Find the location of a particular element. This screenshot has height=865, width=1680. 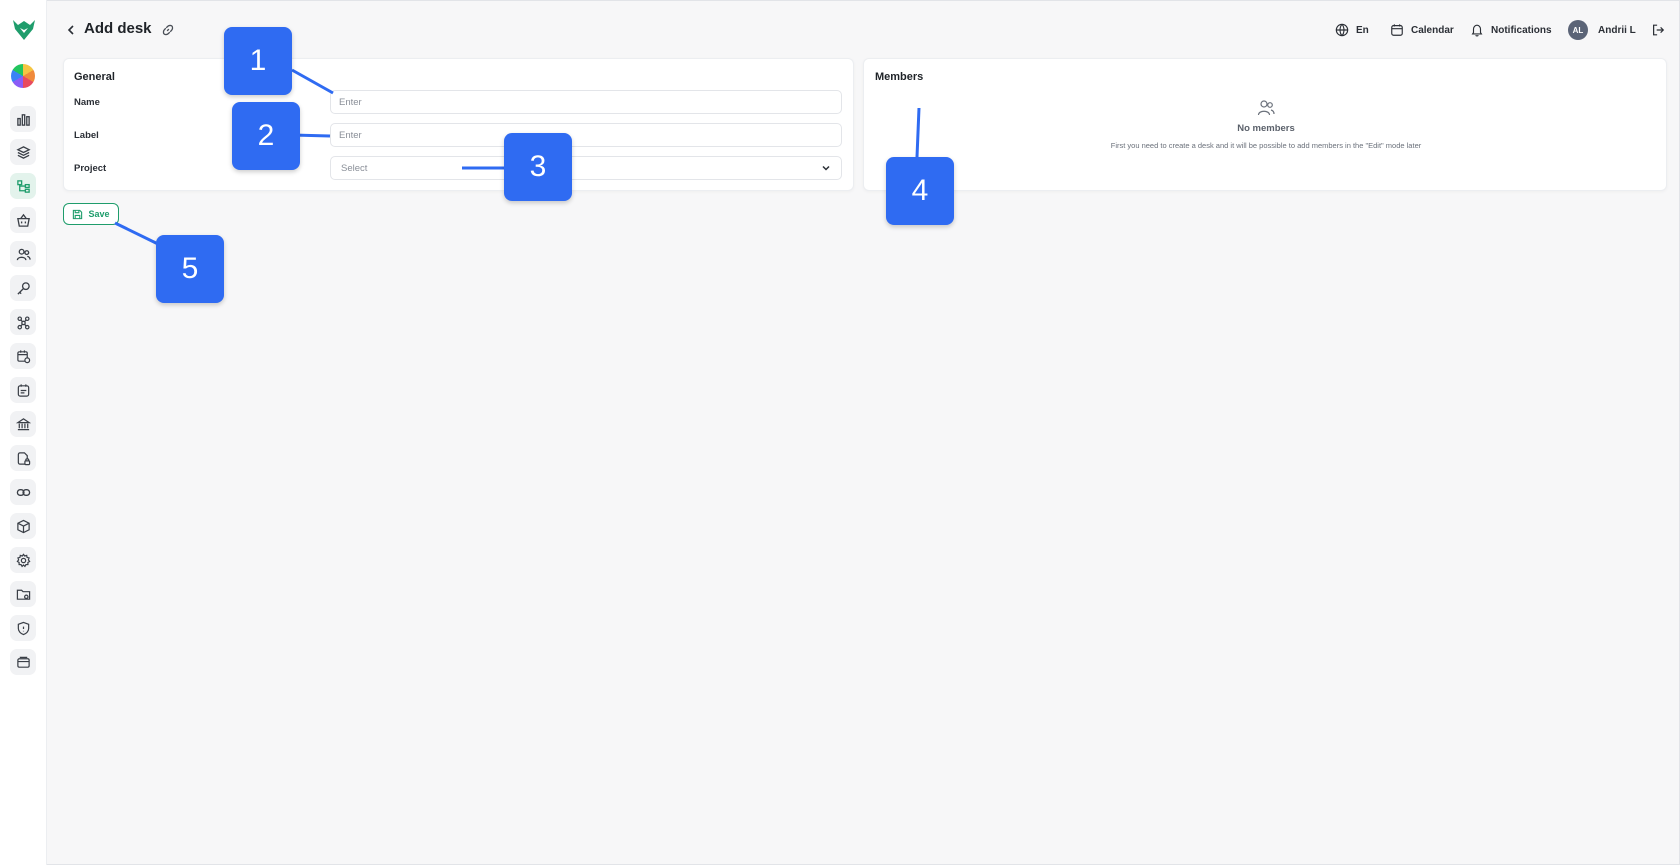

users-empty-icon is located at coordinates (1266, 108).